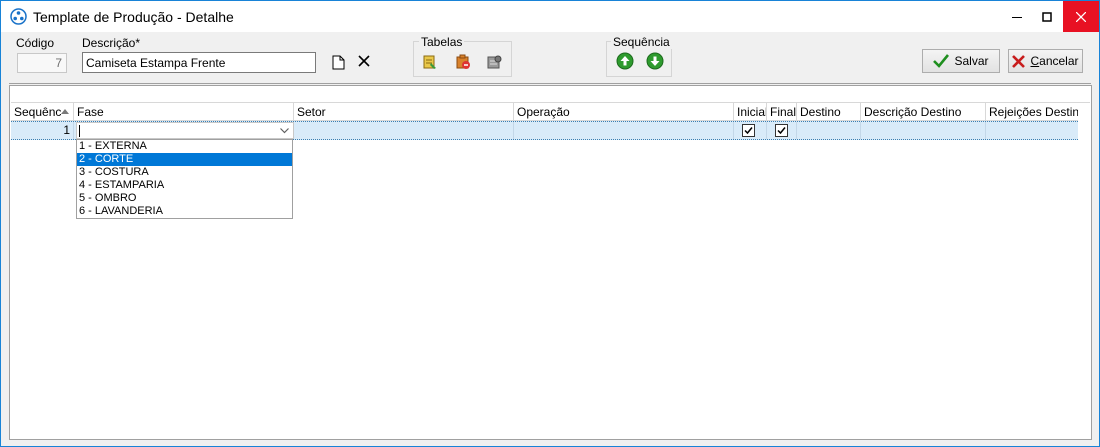 The width and height of the screenshot is (1100, 447). What do you see at coordinates (65, 111) in the screenshot?
I see `sort-ascending-icon` at bounding box center [65, 111].